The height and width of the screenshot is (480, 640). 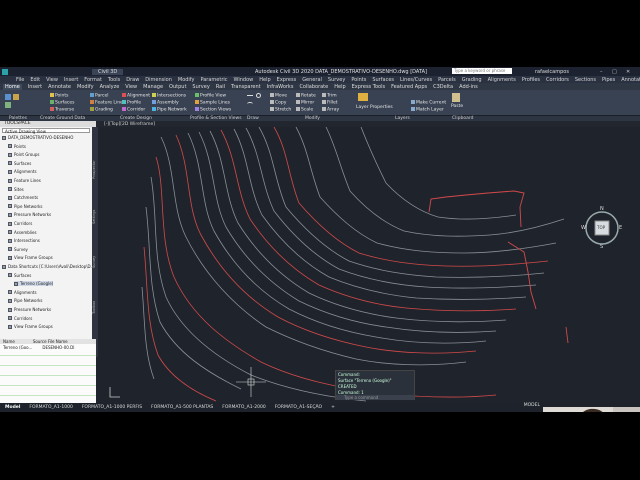 I want to click on tree-item: Sites, so click(x=16, y=189).